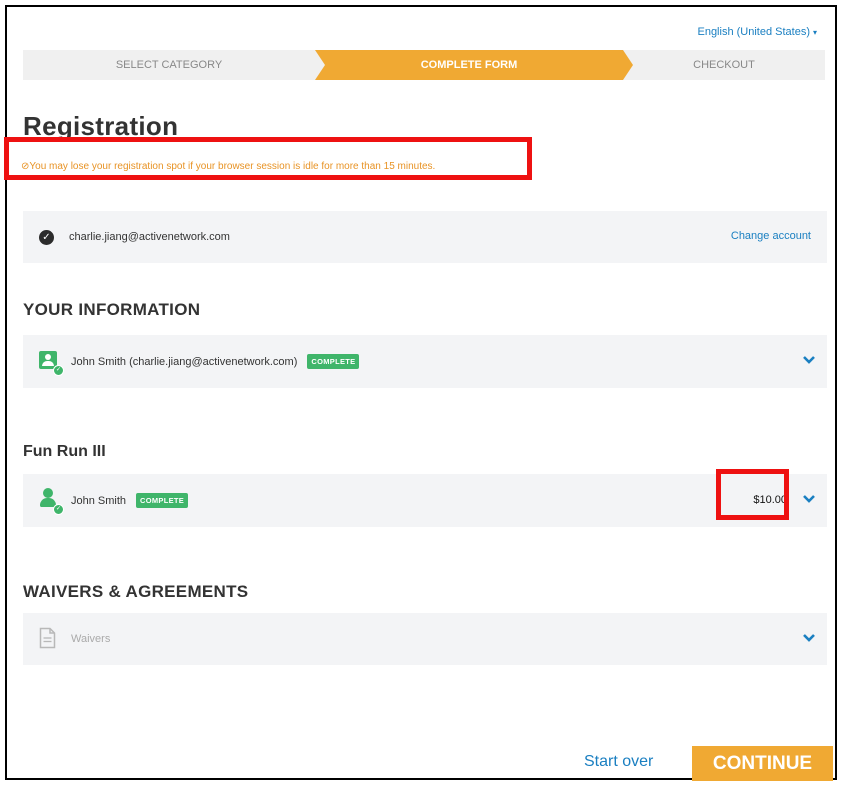  What do you see at coordinates (320, 65) in the screenshot?
I see `step-arrow` at bounding box center [320, 65].